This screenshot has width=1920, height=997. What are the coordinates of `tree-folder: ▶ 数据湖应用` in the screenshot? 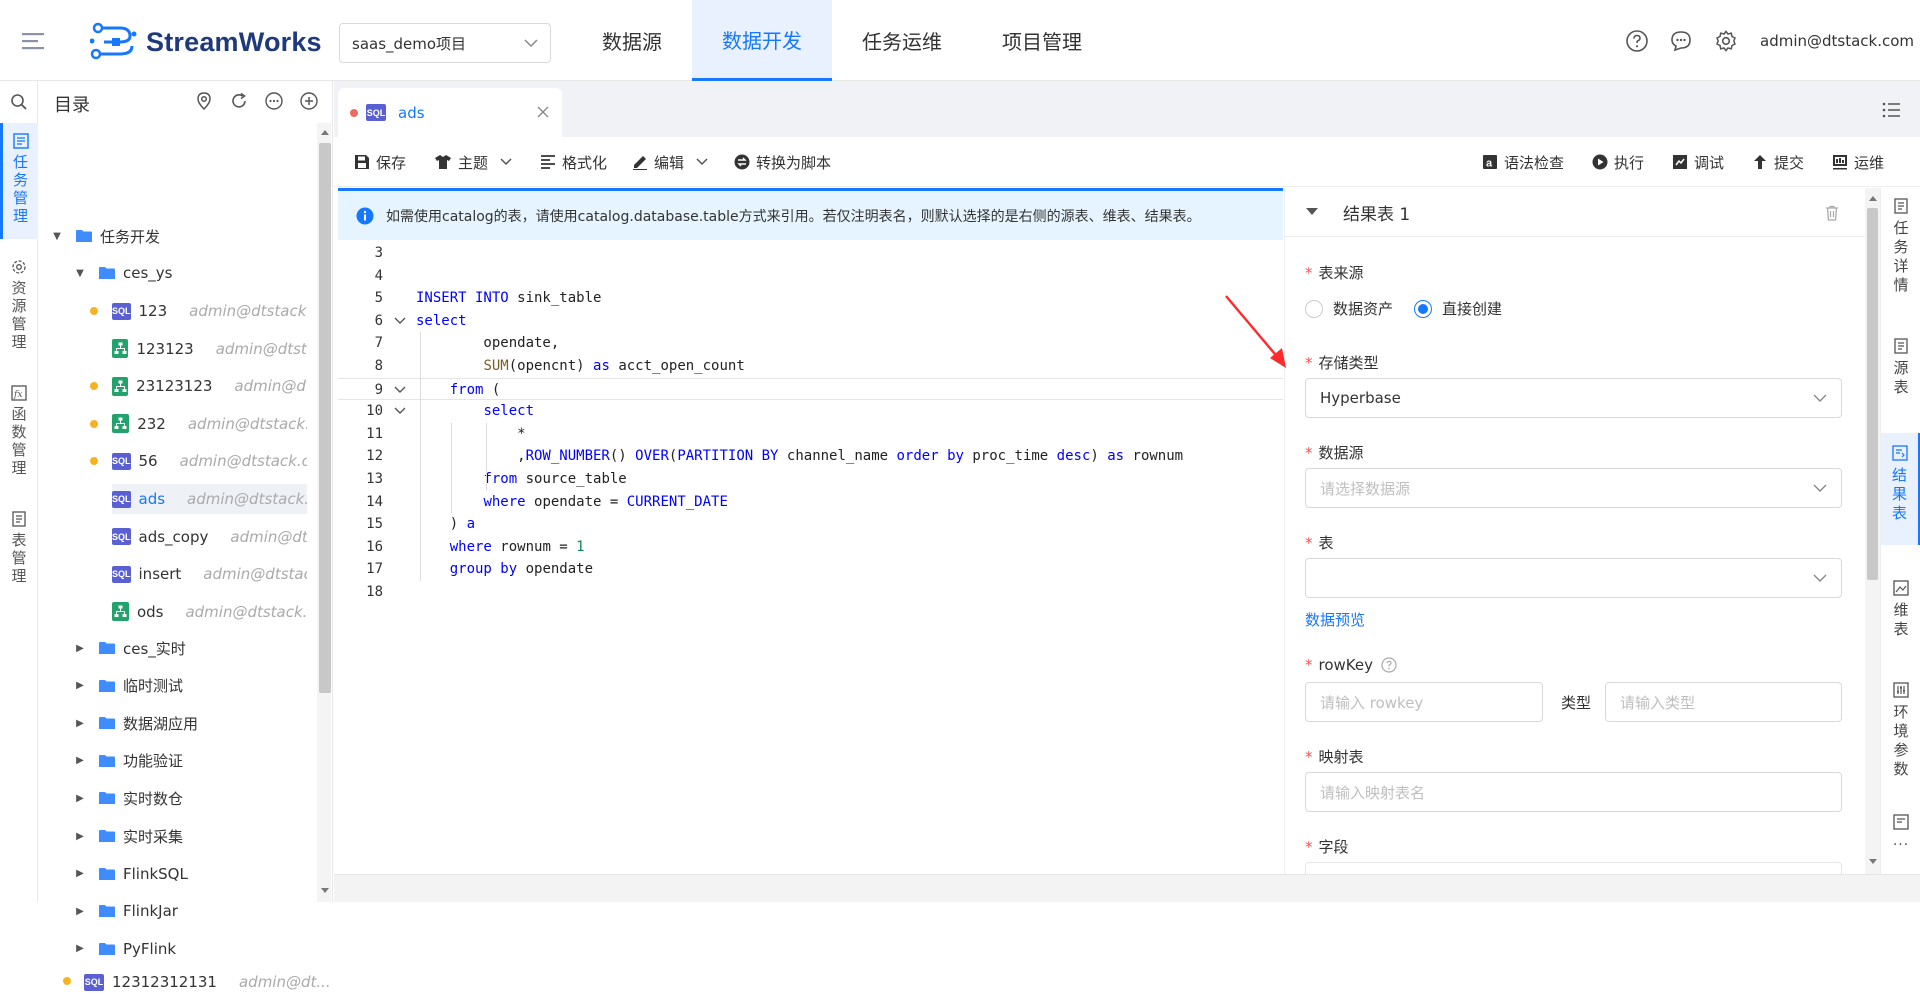 It's located at (135, 723).